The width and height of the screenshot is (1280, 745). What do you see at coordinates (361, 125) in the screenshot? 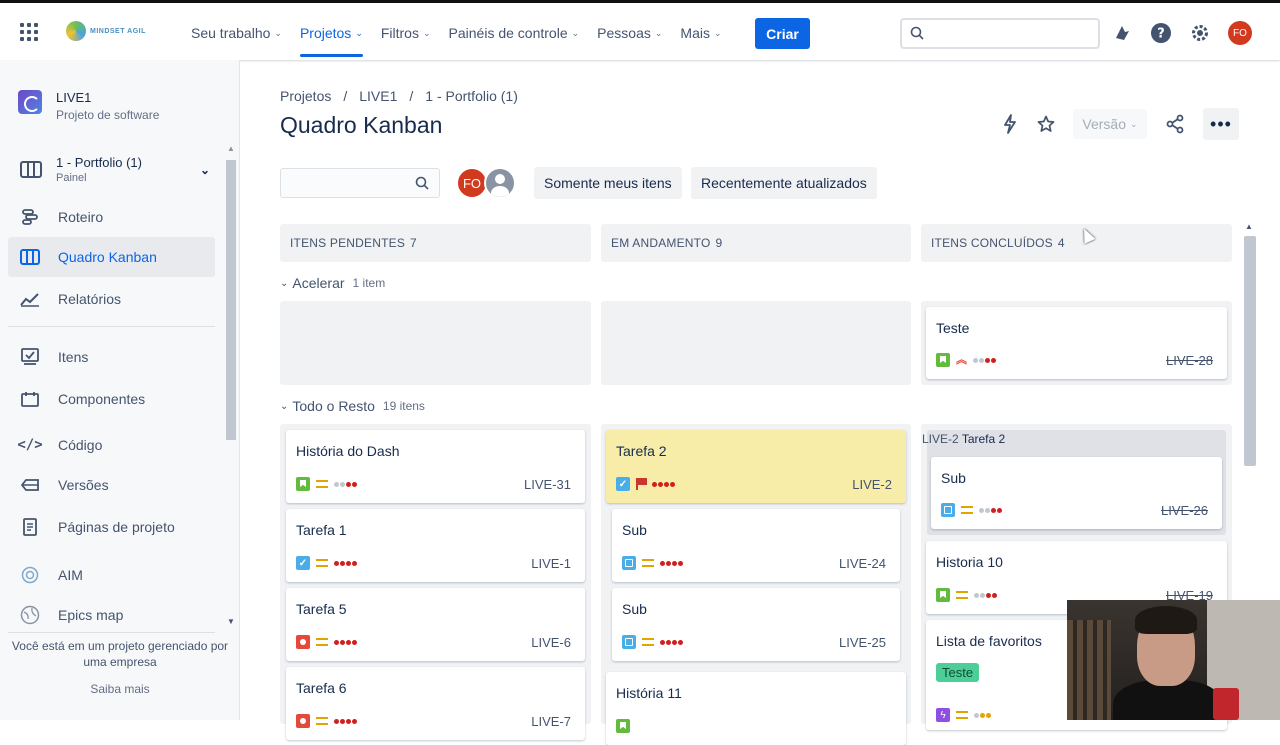
I see `page-title: Quadro Kanban` at bounding box center [361, 125].